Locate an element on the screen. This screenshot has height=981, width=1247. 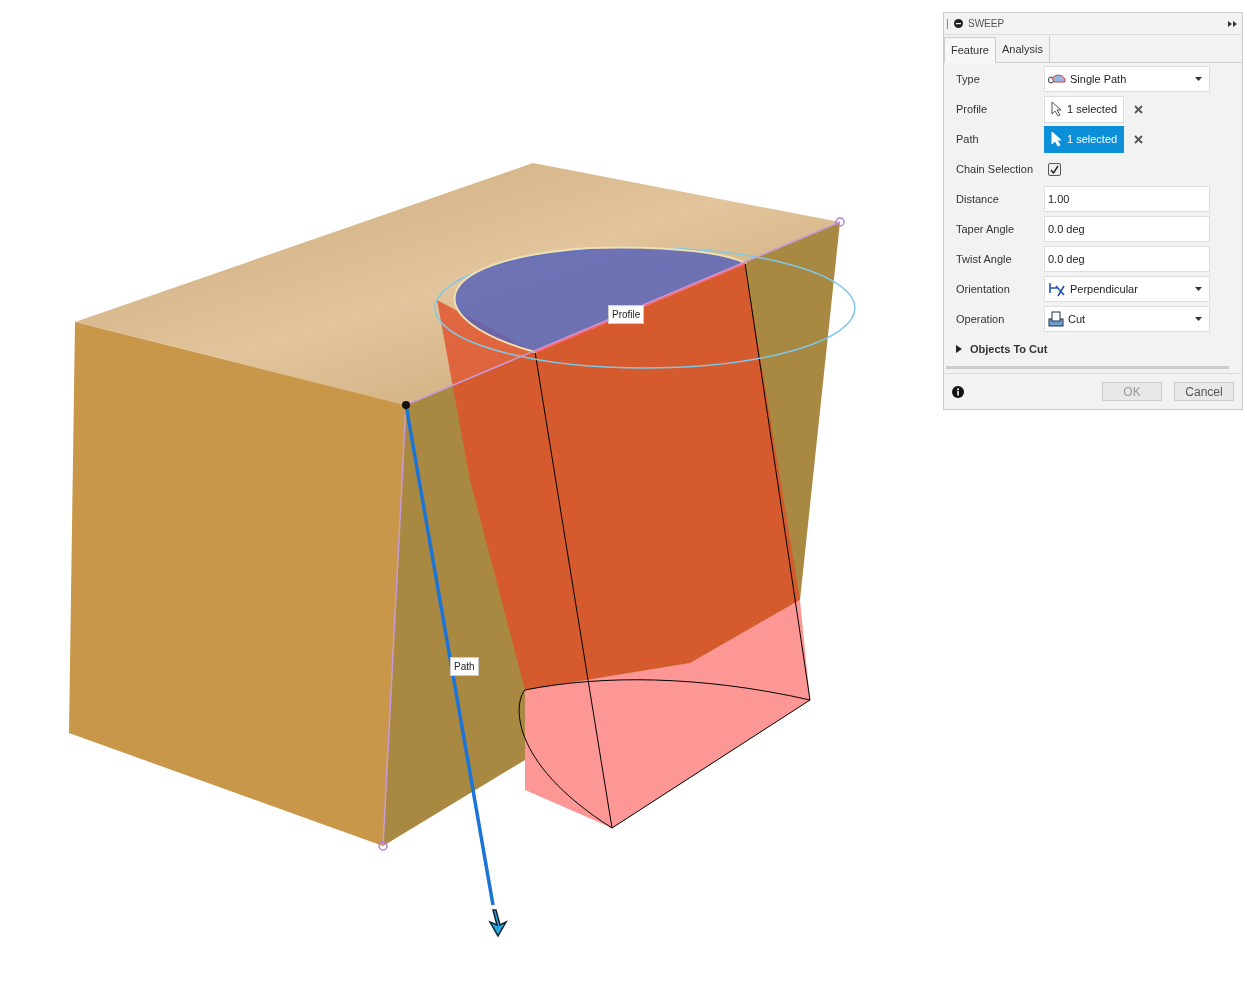
cut-icon is located at coordinates (1056, 319).